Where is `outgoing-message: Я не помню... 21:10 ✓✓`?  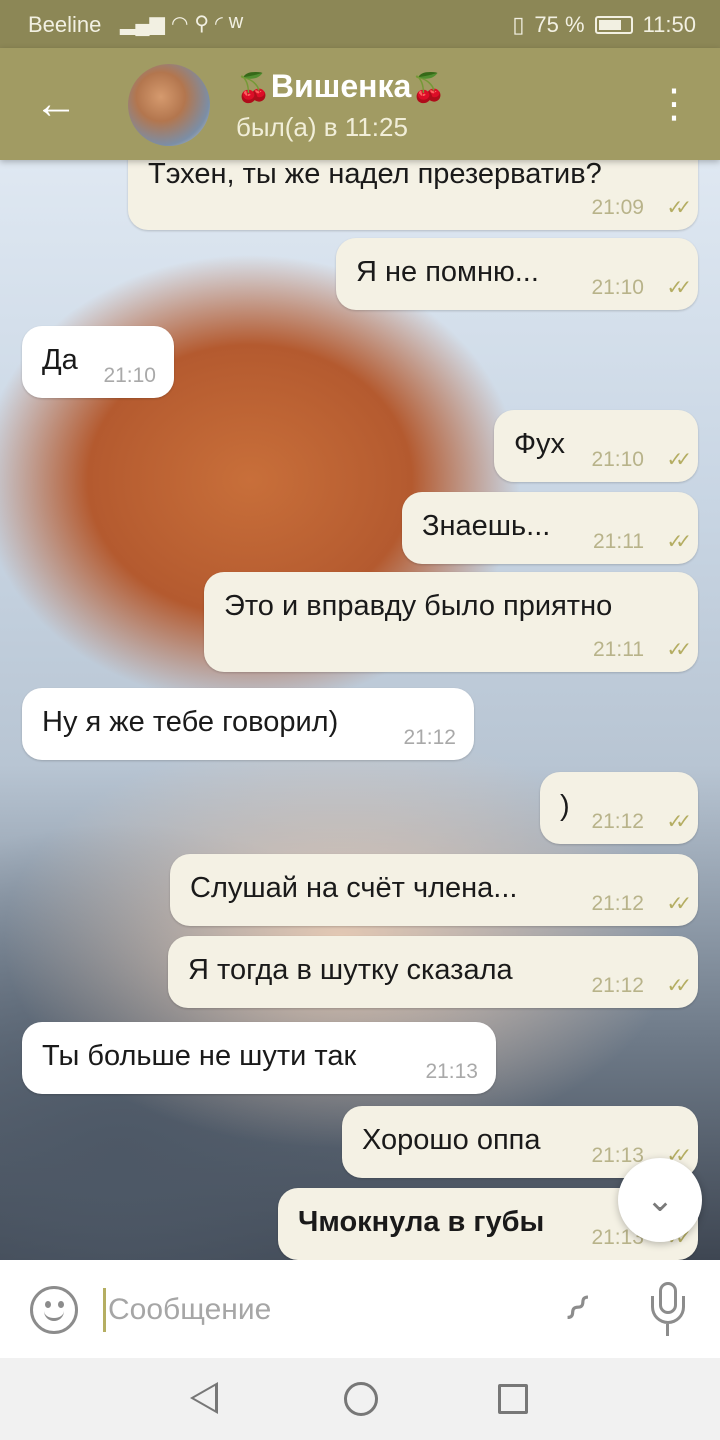
outgoing-message: Я не помню... 21:10 ✓✓ is located at coordinates (517, 274).